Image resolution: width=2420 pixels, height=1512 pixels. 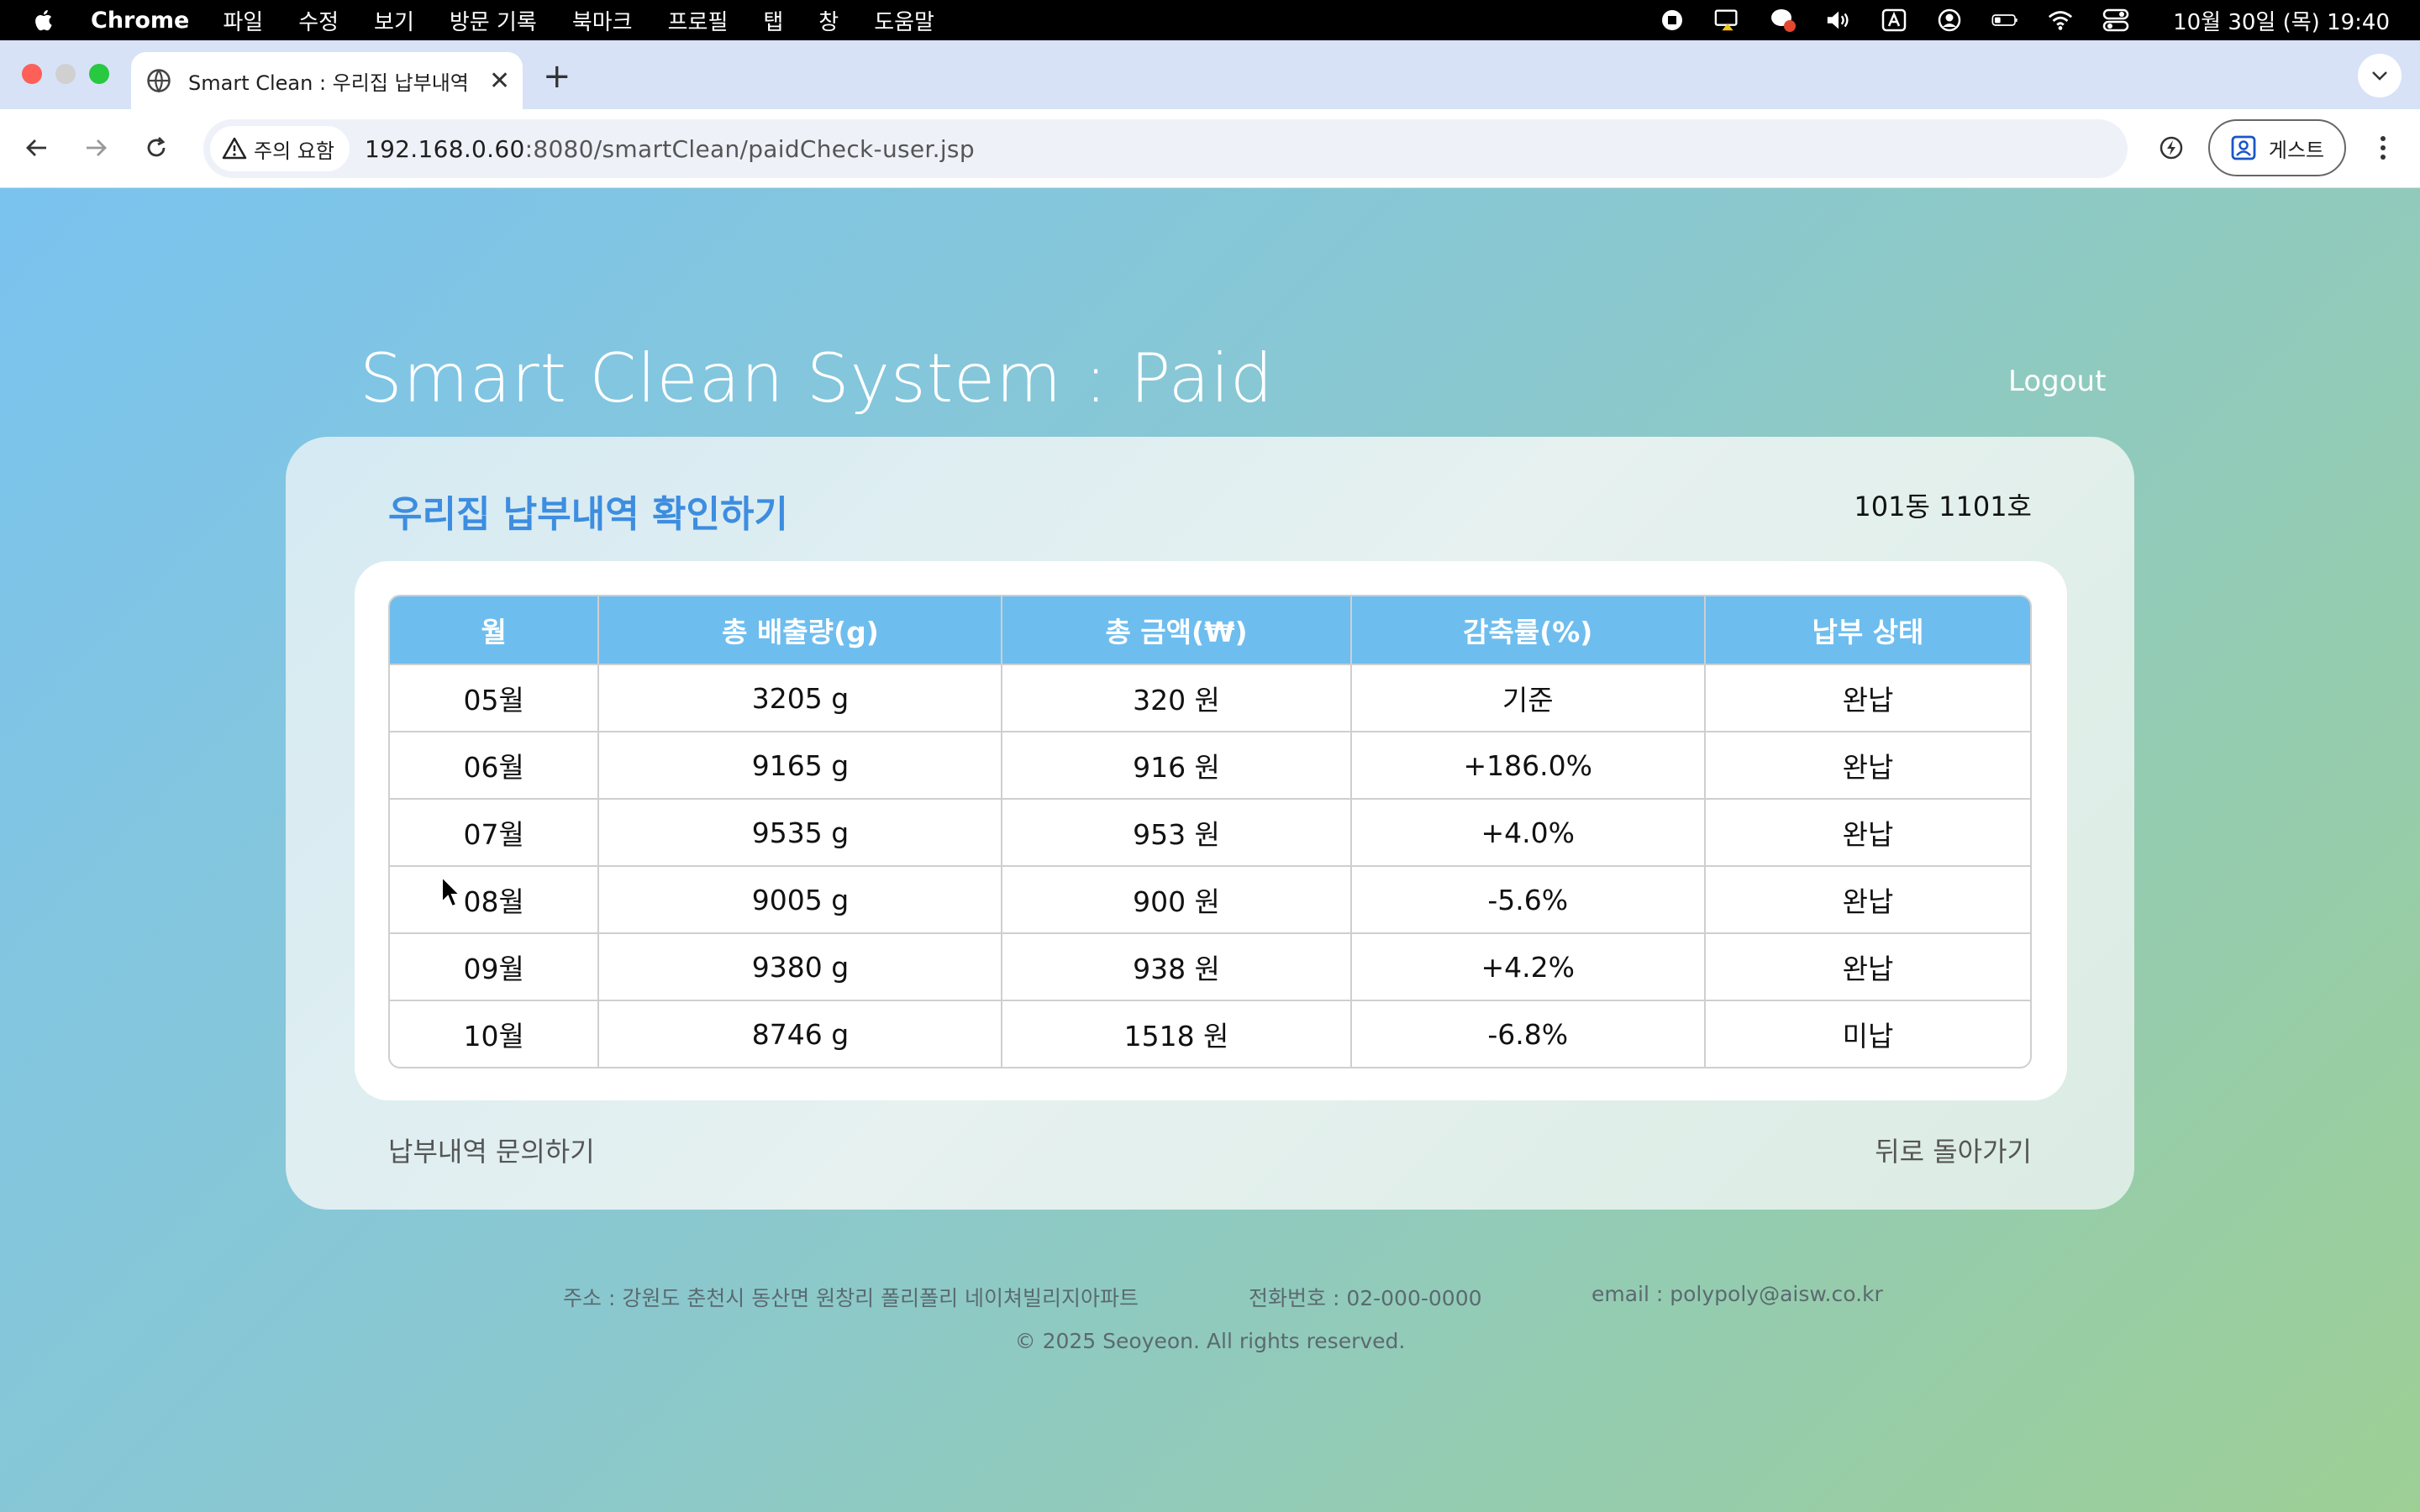 I want to click on active-tab: Smart Clean : 우리집 납부내역 확 ✕, so click(x=327, y=80).